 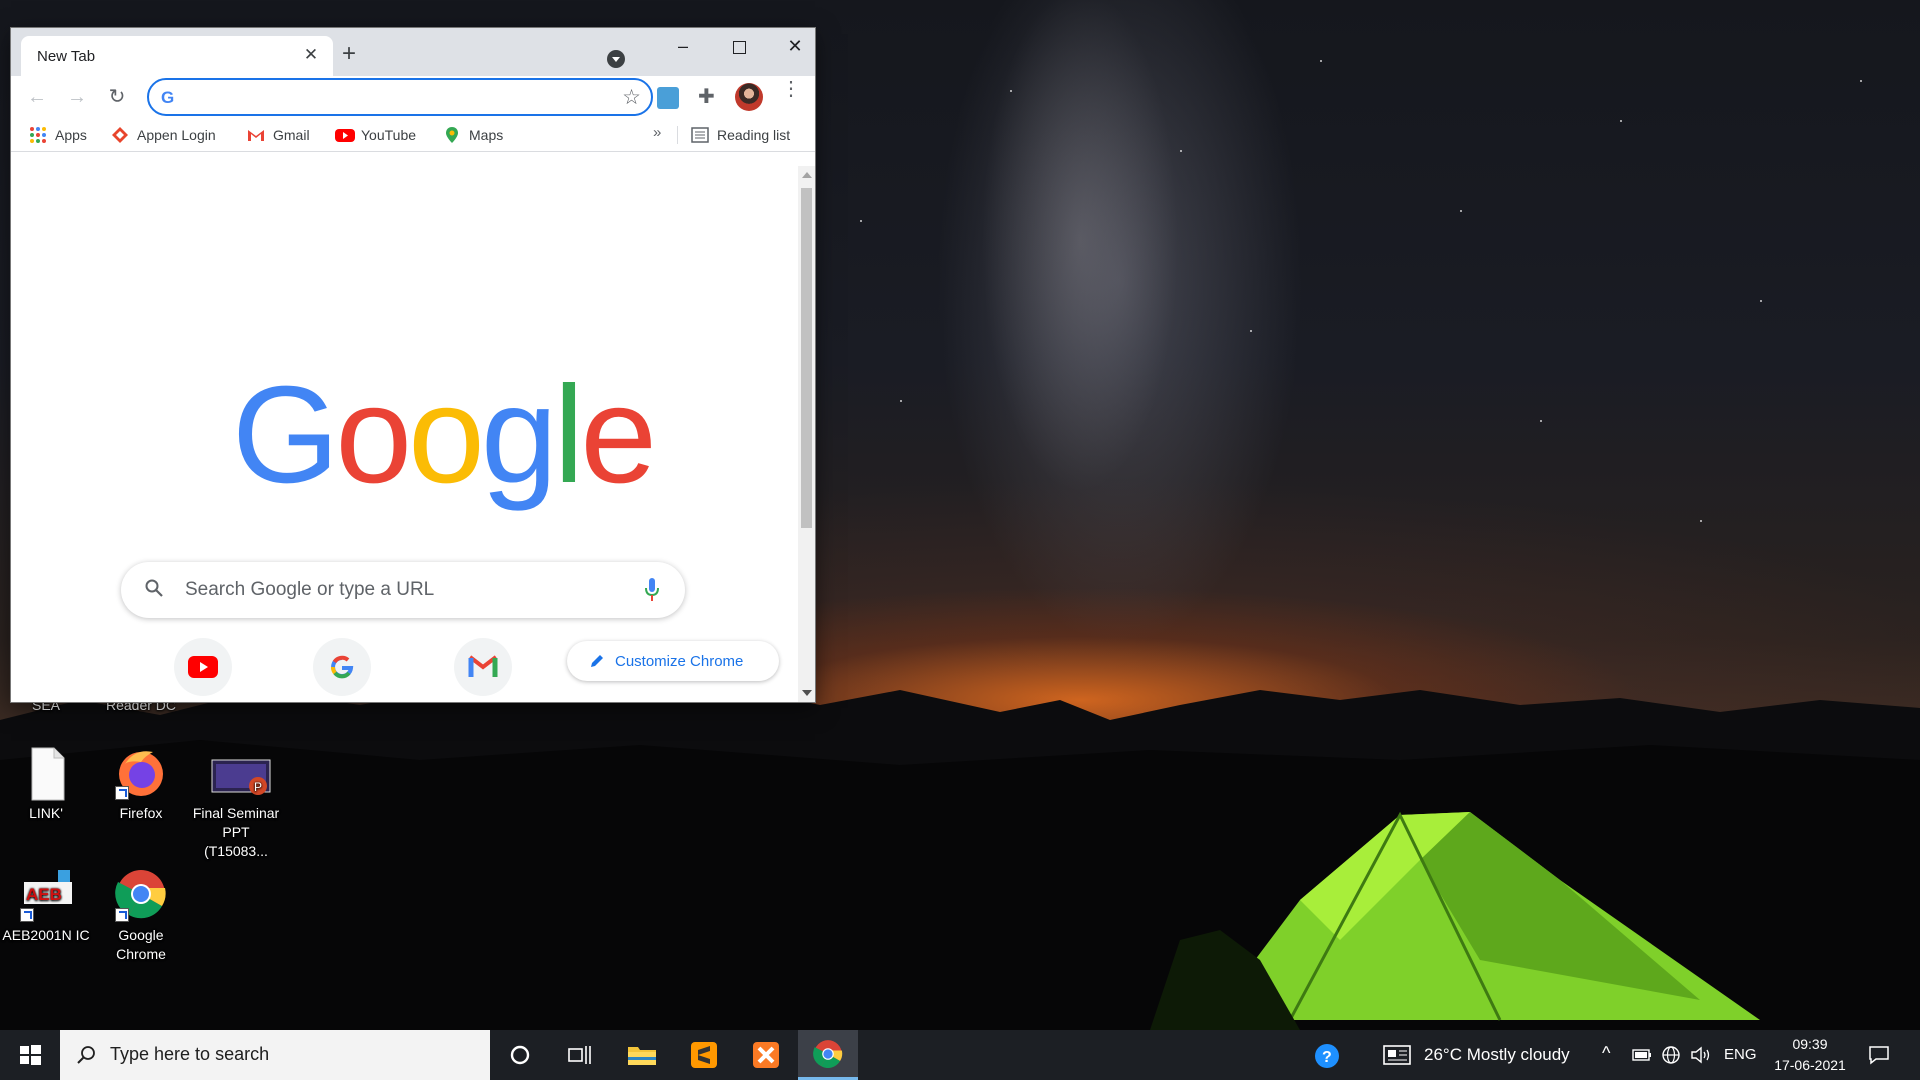 What do you see at coordinates (168, 97) in the screenshot?
I see `google-g-icon: G` at bounding box center [168, 97].